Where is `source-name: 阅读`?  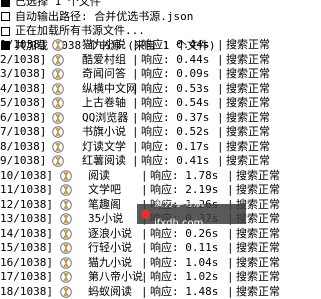
source-name: 阅读 is located at coordinates (99, 176).